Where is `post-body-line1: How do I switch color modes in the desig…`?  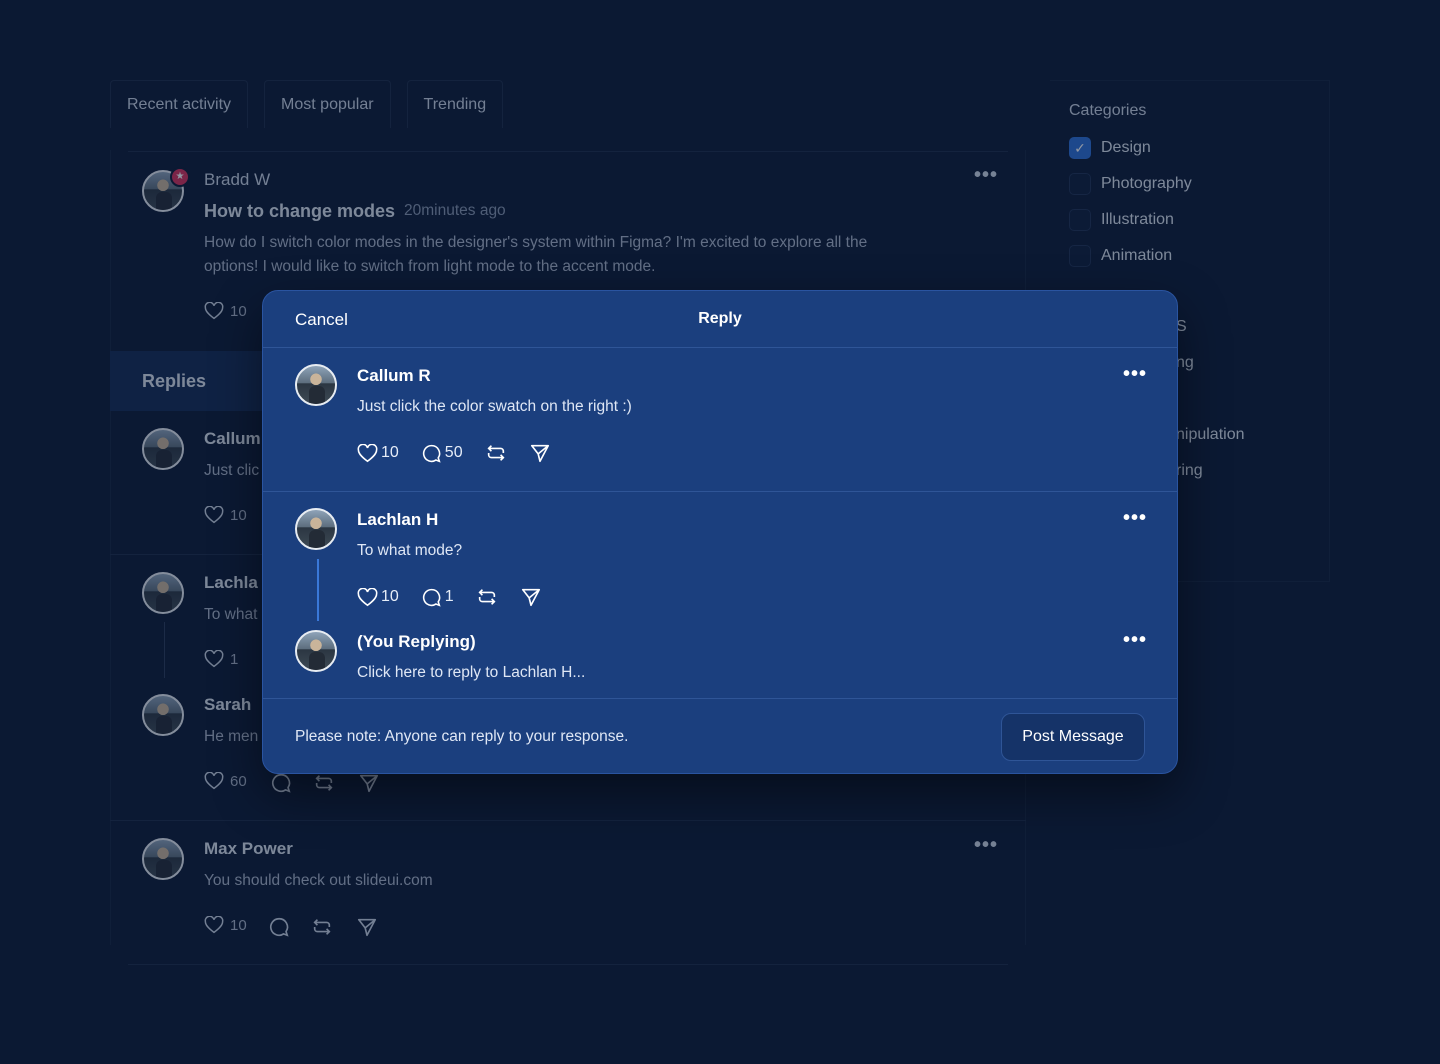
post-body-line1: How do I switch color modes in the desig… is located at coordinates (536, 242).